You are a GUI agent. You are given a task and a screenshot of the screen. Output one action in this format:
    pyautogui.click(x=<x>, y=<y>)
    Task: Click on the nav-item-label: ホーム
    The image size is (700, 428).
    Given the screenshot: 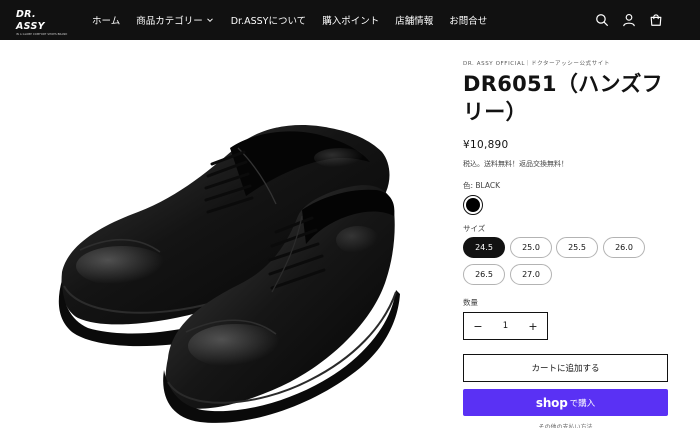 What is the action you would take?
    pyautogui.click(x=106, y=21)
    